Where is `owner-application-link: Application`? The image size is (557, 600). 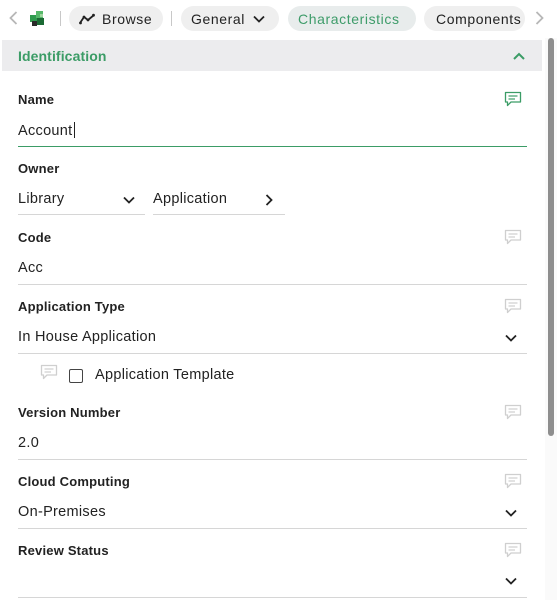 owner-application-link: Application is located at coordinates (219, 202).